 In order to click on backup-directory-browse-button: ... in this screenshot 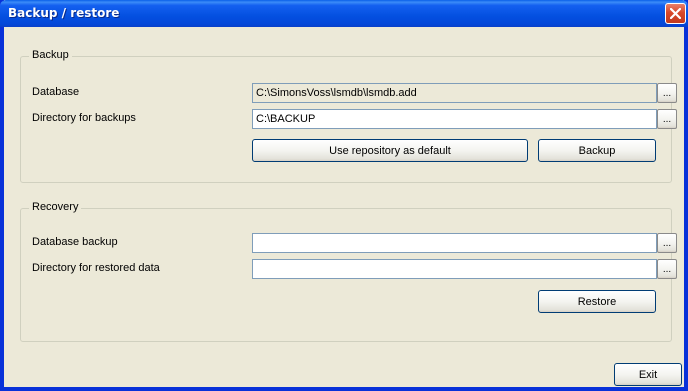, I will do `click(667, 119)`.